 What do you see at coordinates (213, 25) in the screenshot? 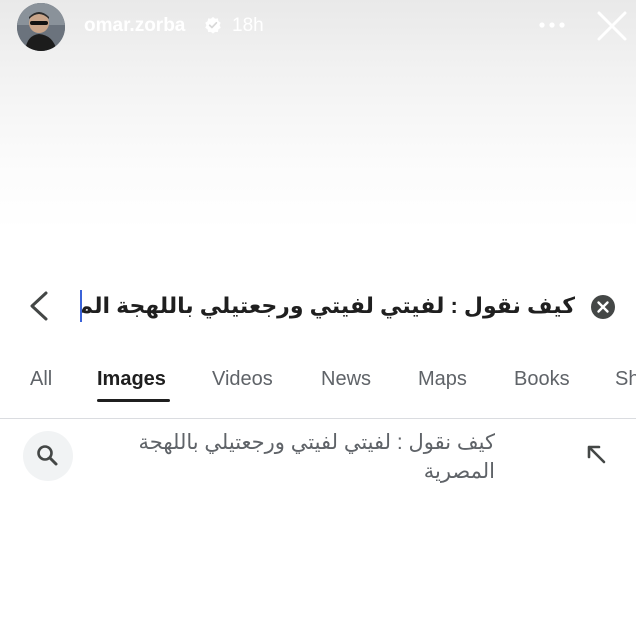
I see `verified-badge-icon` at bounding box center [213, 25].